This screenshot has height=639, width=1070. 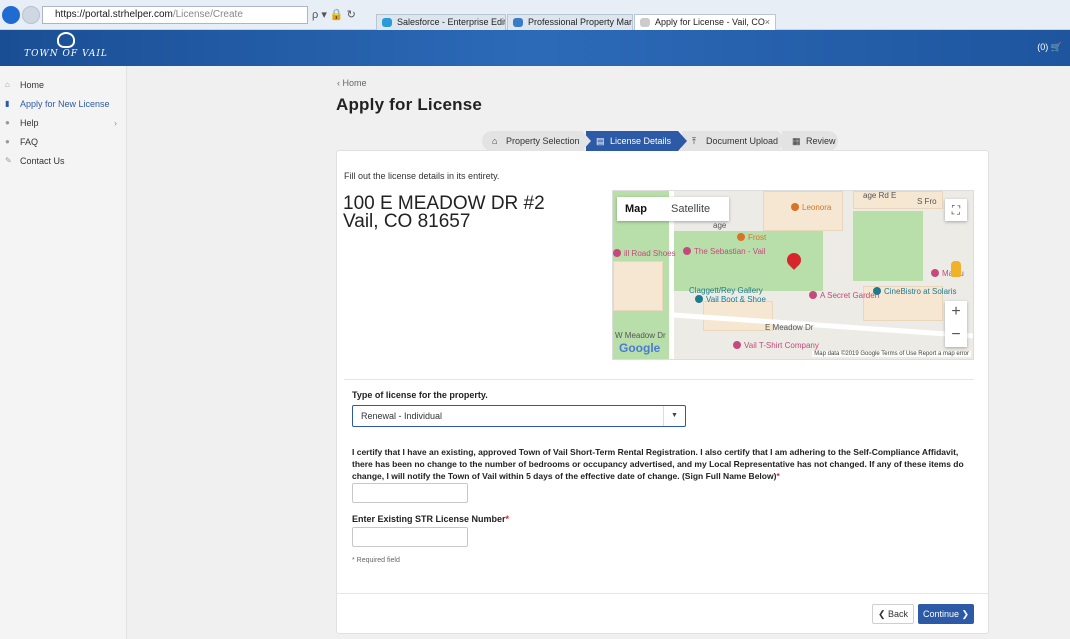 What do you see at coordinates (409, 104) in the screenshot?
I see `page-title: Apply for License` at bounding box center [409, 104].